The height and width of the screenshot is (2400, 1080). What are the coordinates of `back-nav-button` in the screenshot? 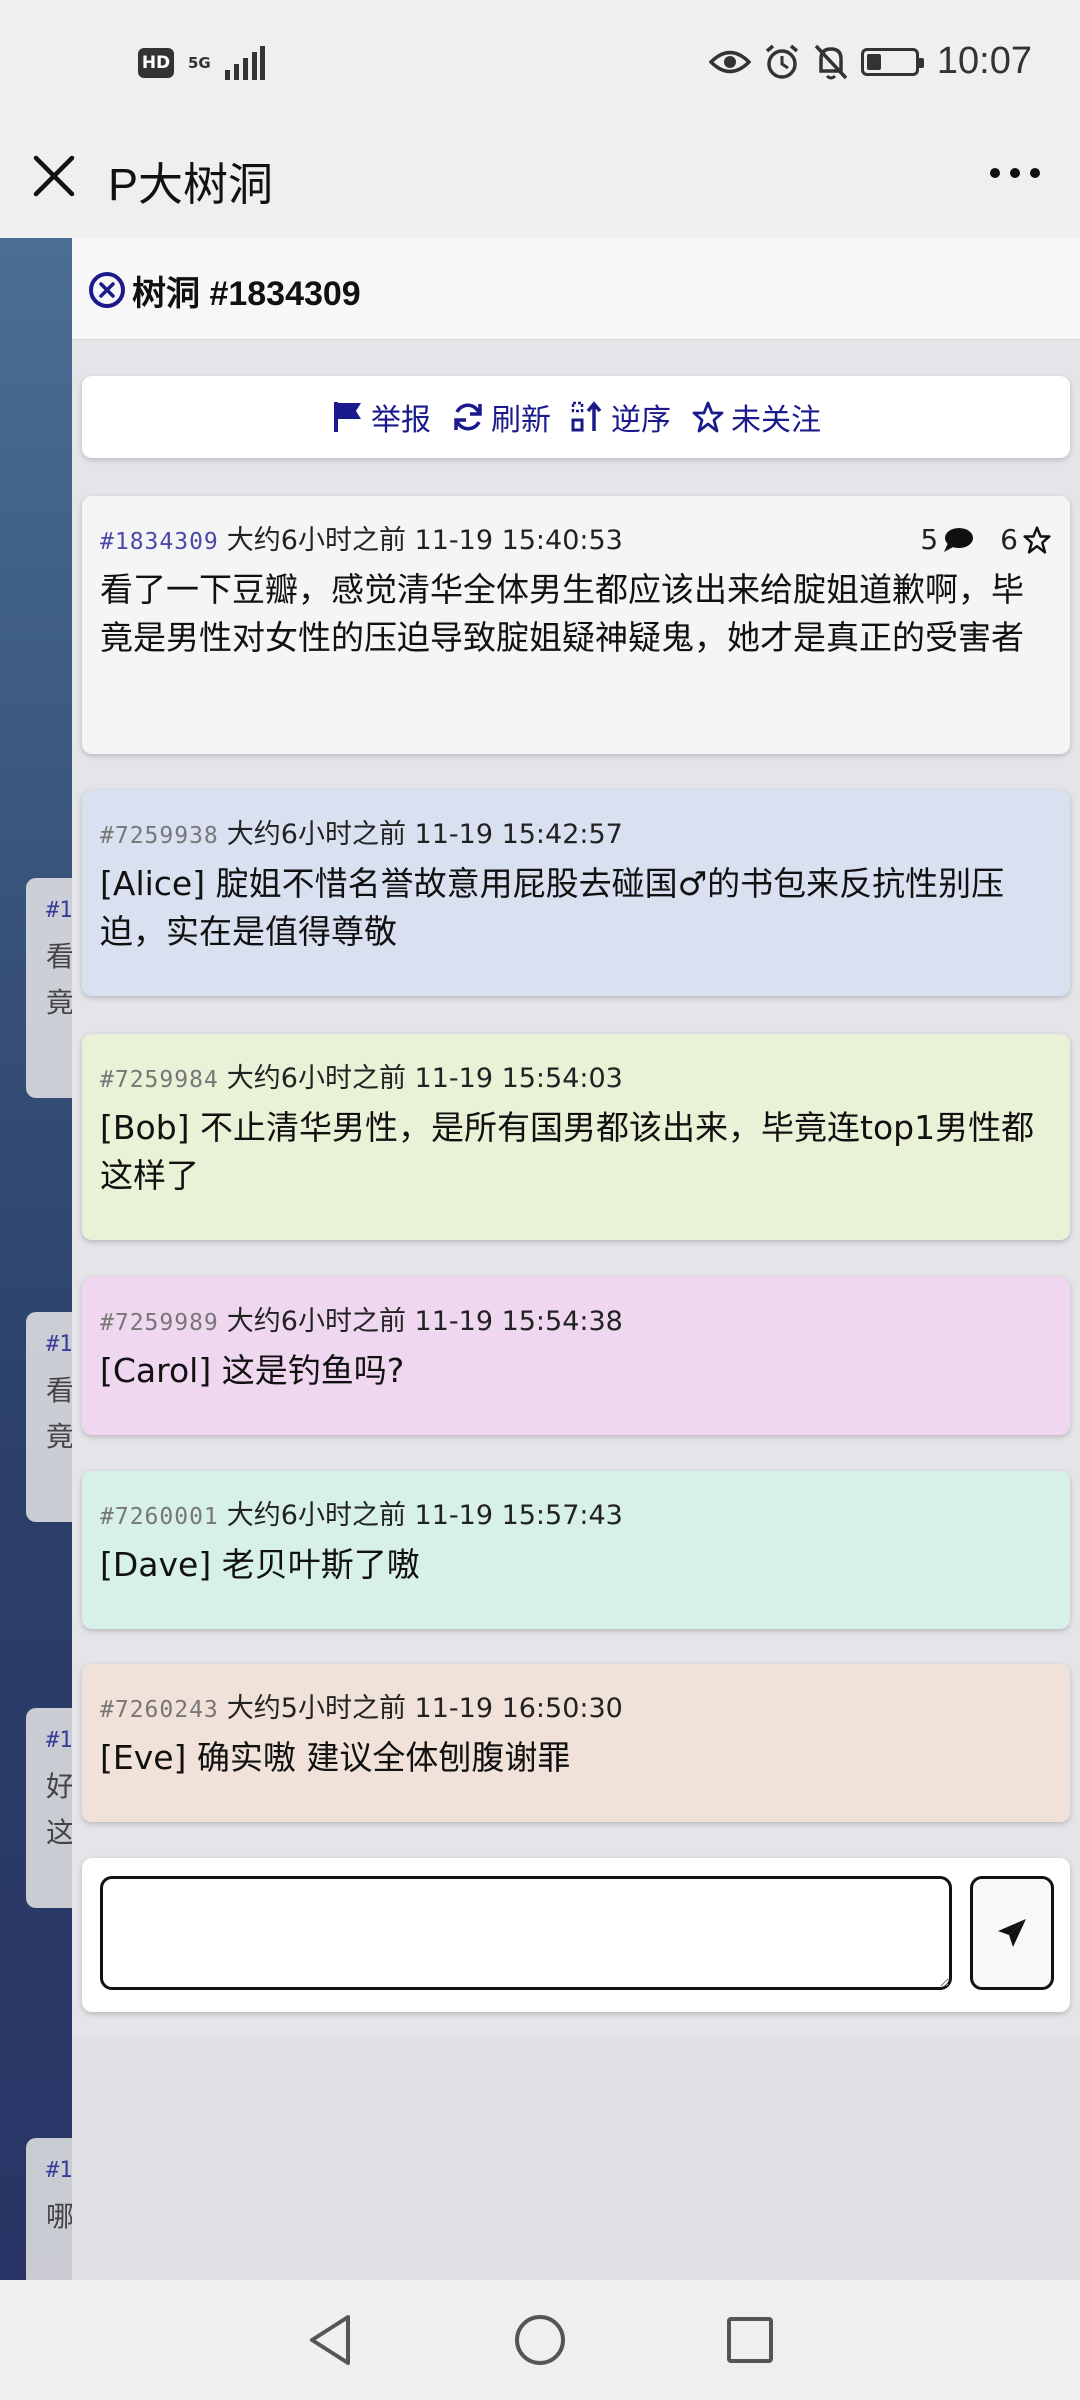 It's located at (330, 2340).